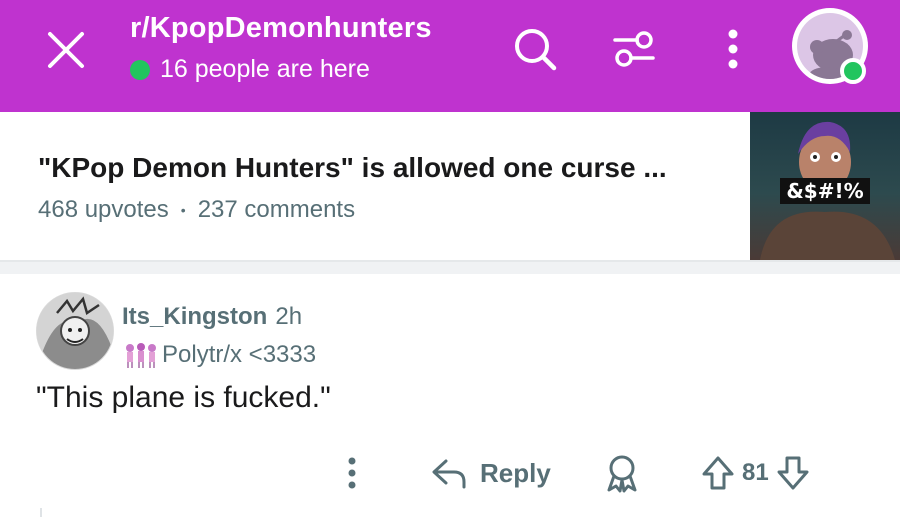 This screenshot has height=517, width=900. Describe the element at coordinates (281, 28) in the screenshot. I see `subreddit-name: r/KpopDemonhunters` at that location.